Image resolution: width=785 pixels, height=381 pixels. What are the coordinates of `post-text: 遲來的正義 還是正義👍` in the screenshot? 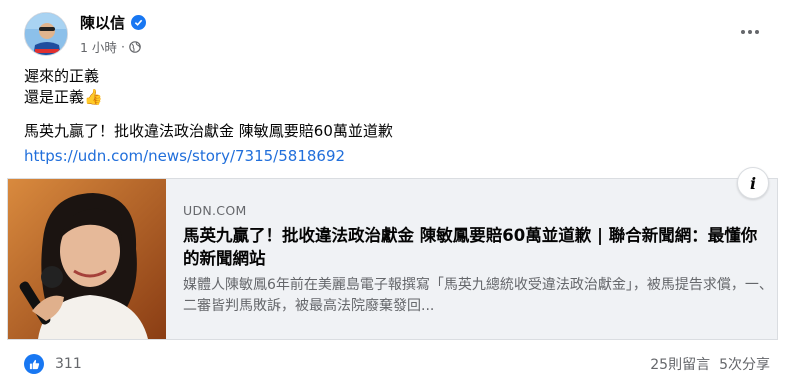 It's located at (63, 87).